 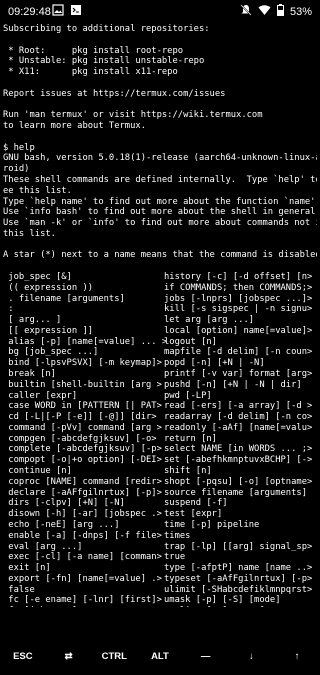 What do you see at coordinates (27, 568) in the screenshot?
I see `help-entry: exit [n]` at bounding box center [27, 568].